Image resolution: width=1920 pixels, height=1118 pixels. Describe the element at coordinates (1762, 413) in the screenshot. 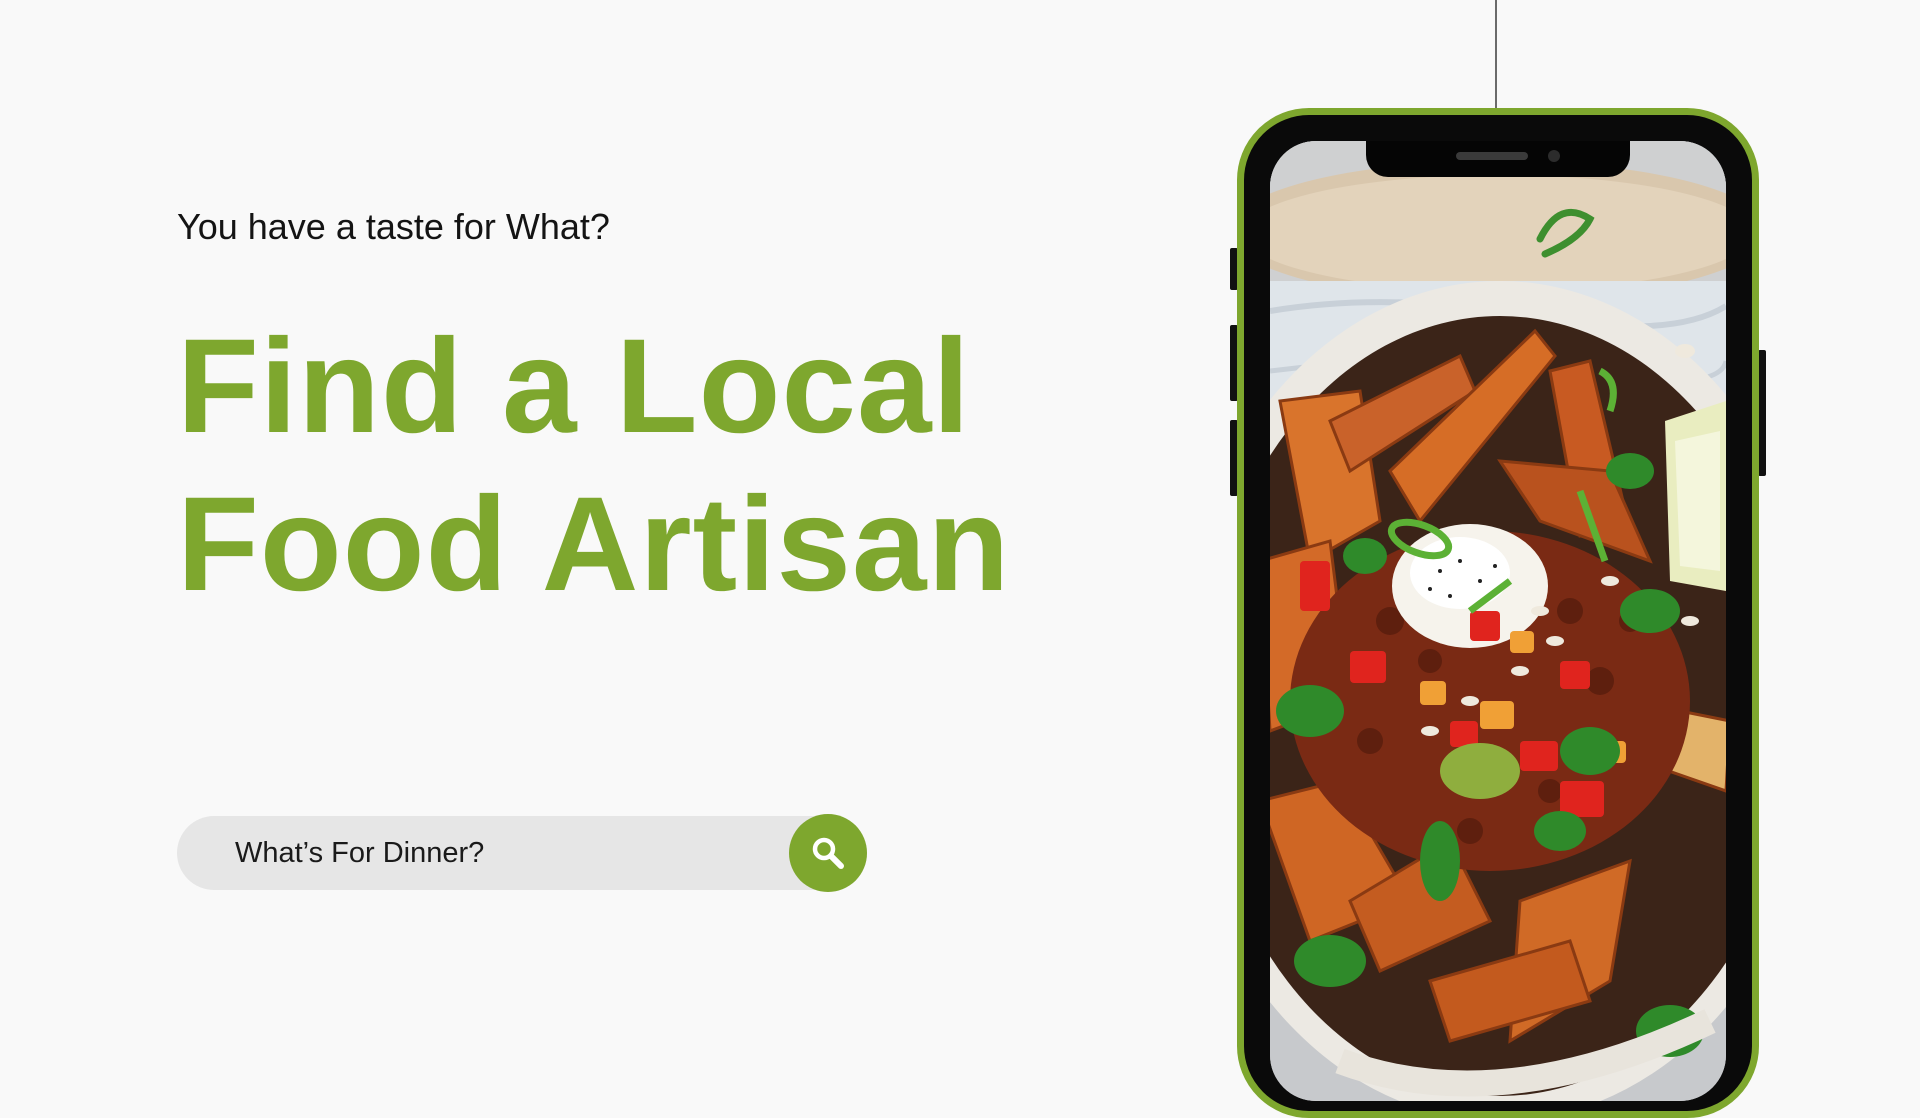

I see `phone-power-button` at that location.